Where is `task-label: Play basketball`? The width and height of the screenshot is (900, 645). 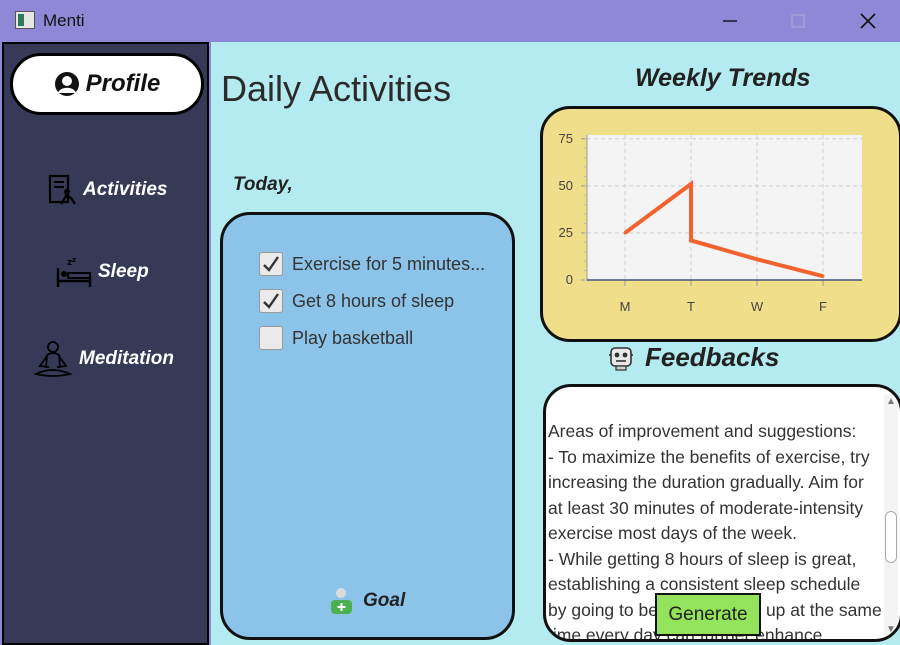 task-label: Play basketball is located at coordinates (353, 337).